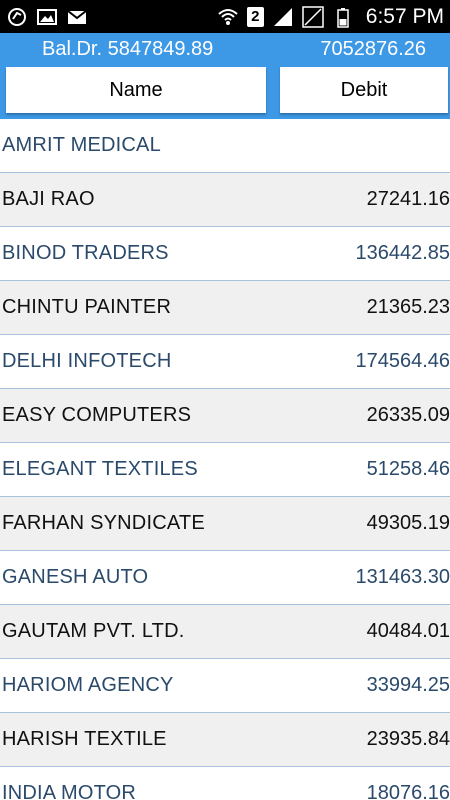 This screenshot has height=800, width=450. What do you see at coordinates (48, 199) in the screenshot?
I see `party-name: BAJI RAO` at bounding box center [48, 199].